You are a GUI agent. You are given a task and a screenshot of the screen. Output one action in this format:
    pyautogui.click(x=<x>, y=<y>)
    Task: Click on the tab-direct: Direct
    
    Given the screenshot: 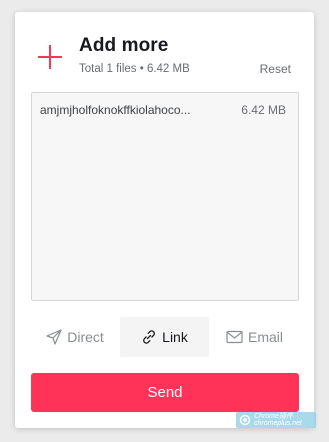 What is the action you would take?
    pyautogui.click(x=75, y=337)
    